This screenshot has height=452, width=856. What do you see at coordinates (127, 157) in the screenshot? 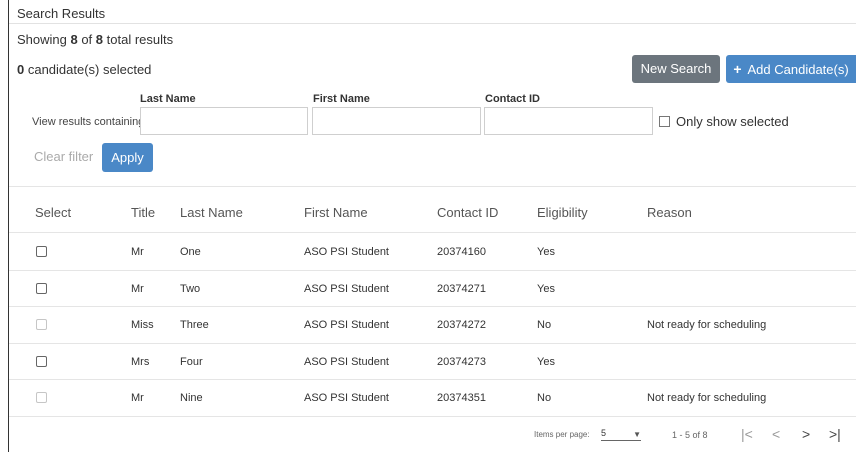
I see `apply-filter-button: Apply` at bounding box center [127, 157].